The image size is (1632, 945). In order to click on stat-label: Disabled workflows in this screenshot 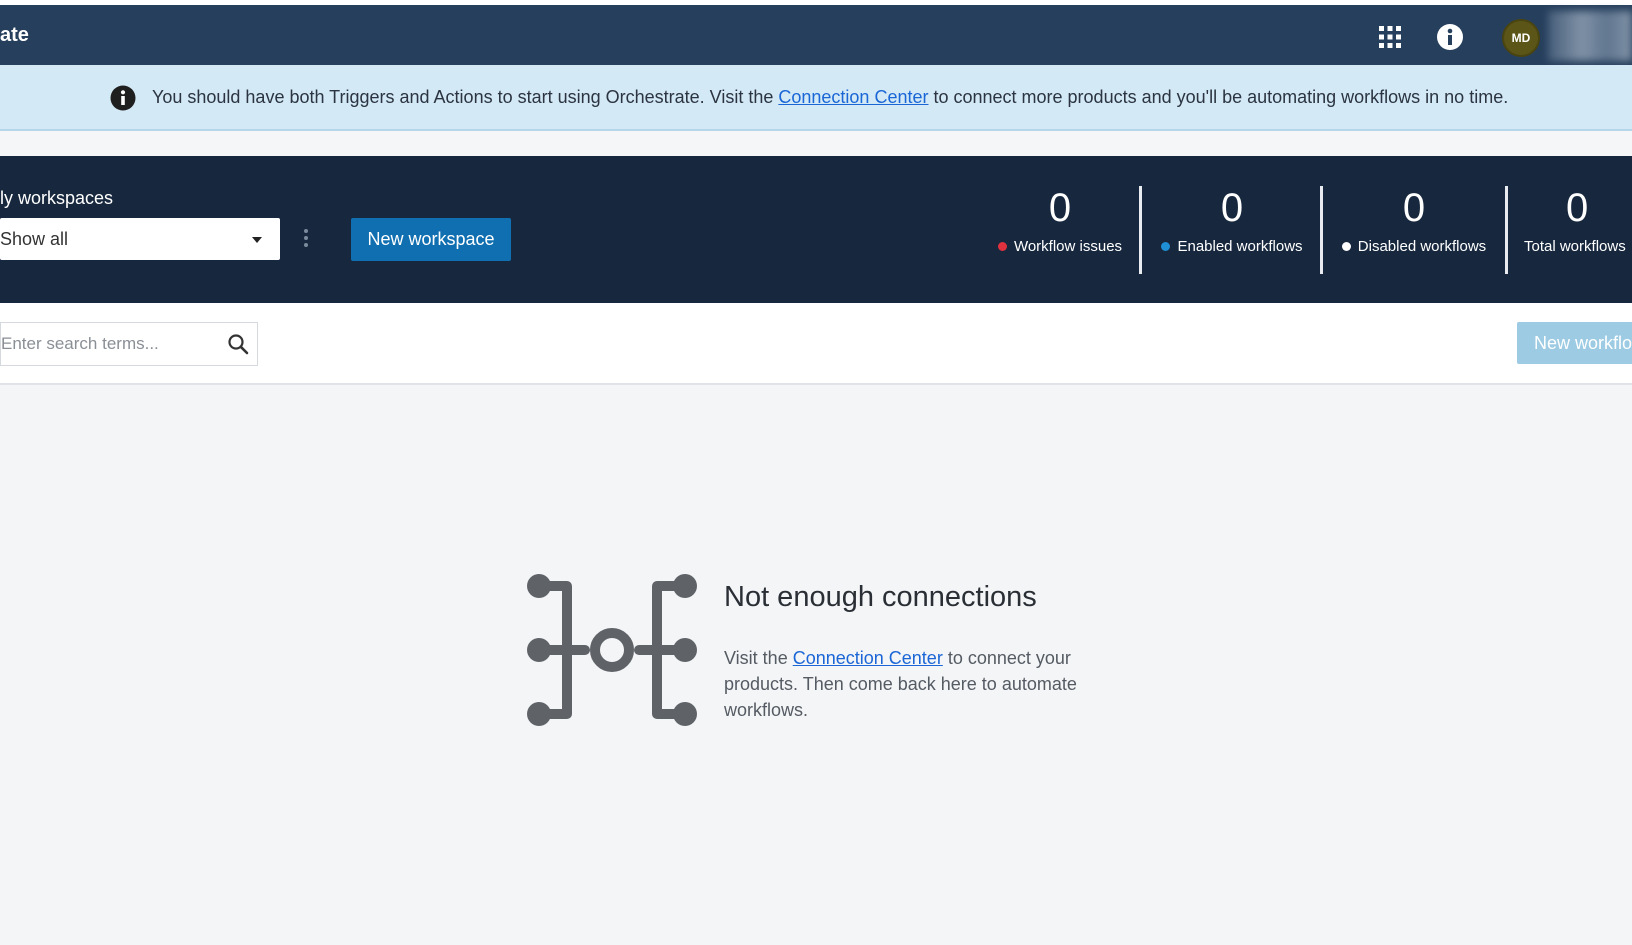, I will do `click(1422, 246)`.